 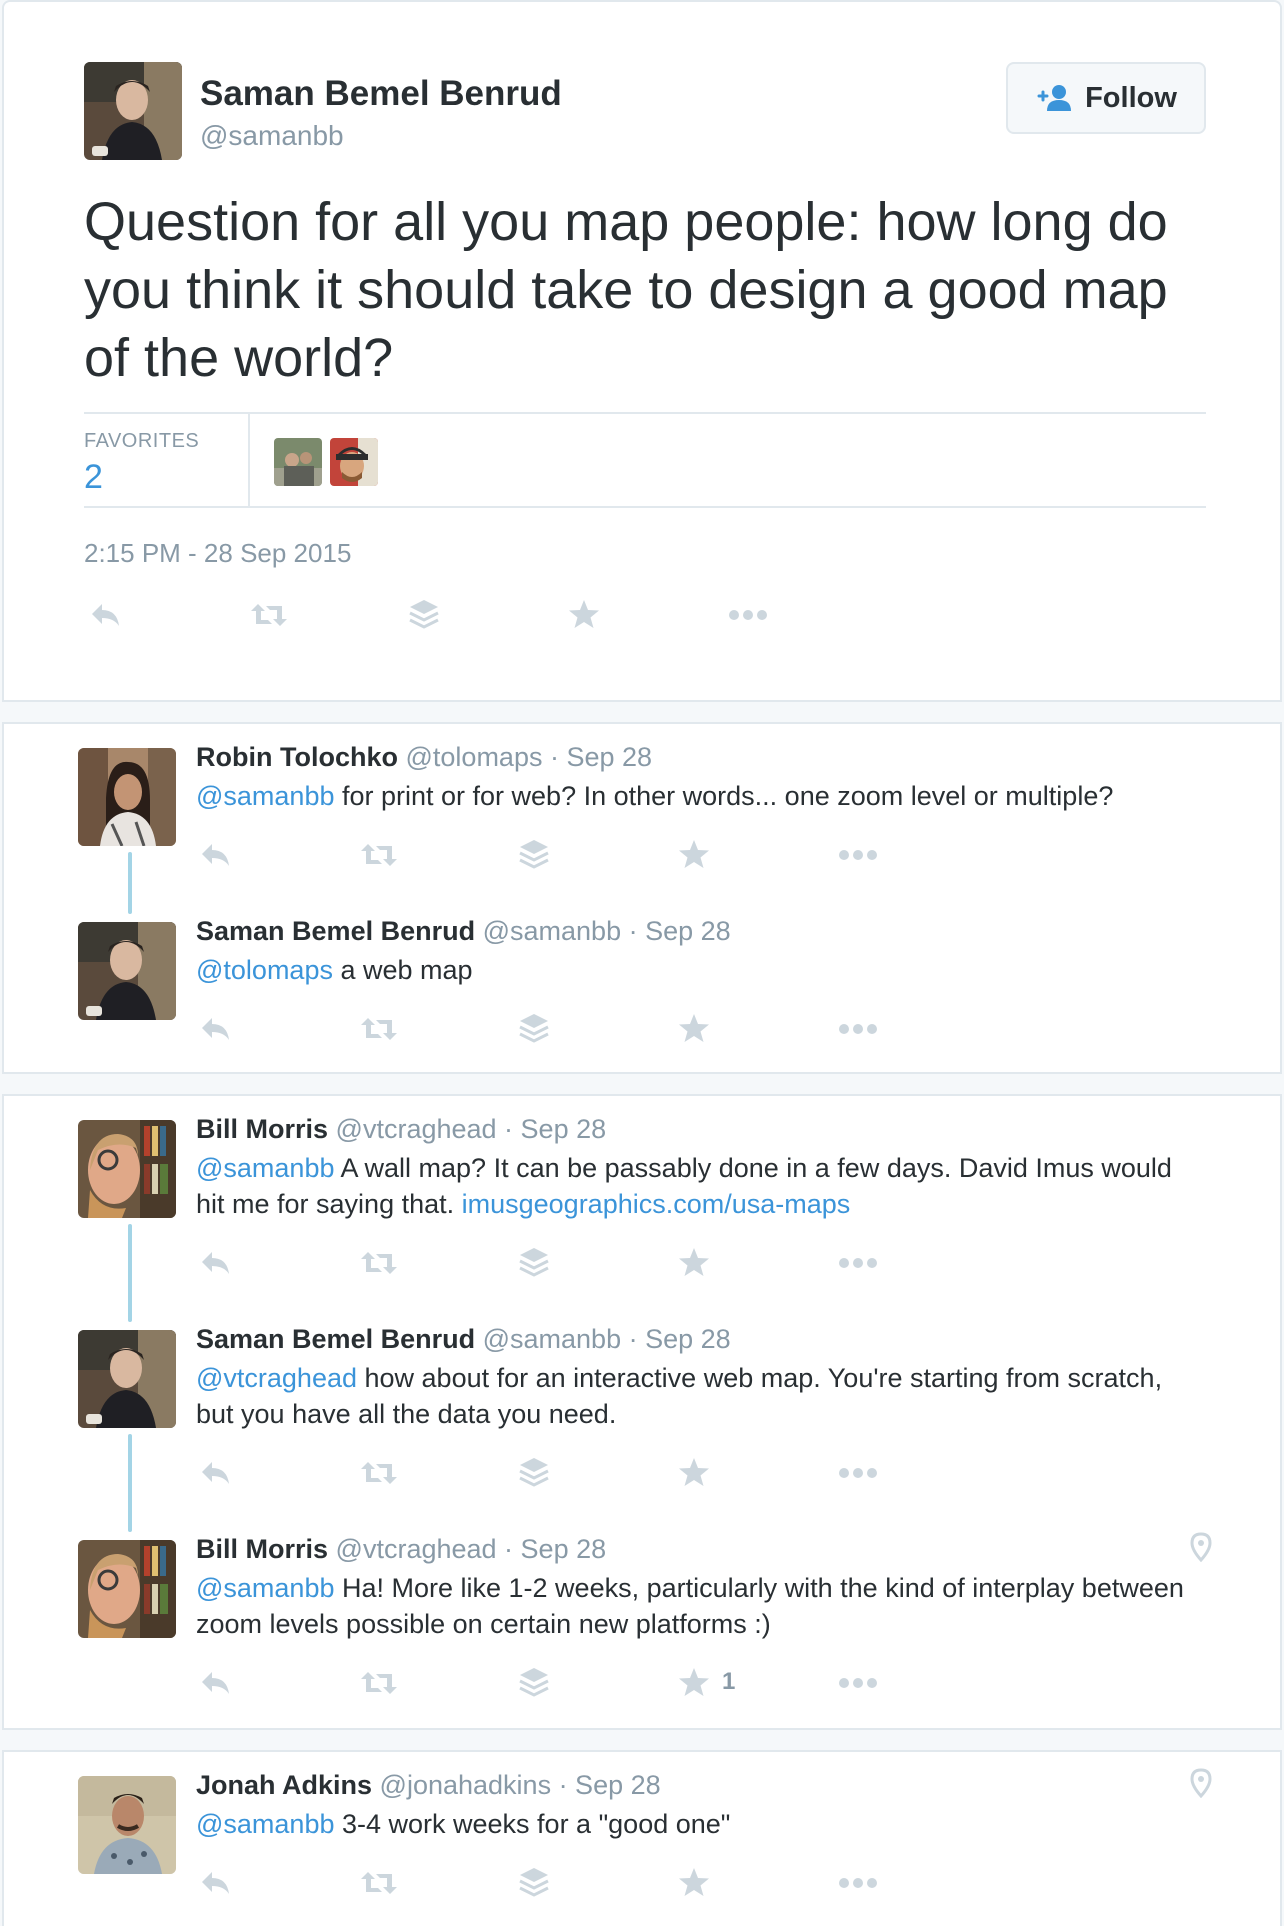 What do you see at coordinates (696, 970) in the screenshot?
I see `reply-text: @tolomaps a web map` at bounding box center [696, 970].